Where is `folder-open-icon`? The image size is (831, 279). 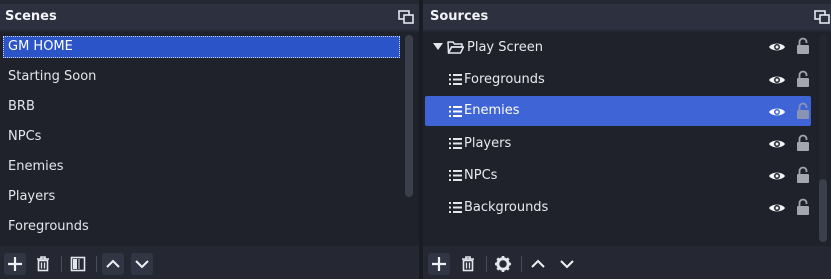 folder-open-icon is located at coordinates (455, 47).